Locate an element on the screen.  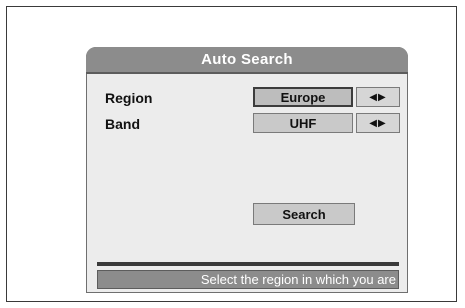
region-value-field: Europe is located at coordinates (303, 97).